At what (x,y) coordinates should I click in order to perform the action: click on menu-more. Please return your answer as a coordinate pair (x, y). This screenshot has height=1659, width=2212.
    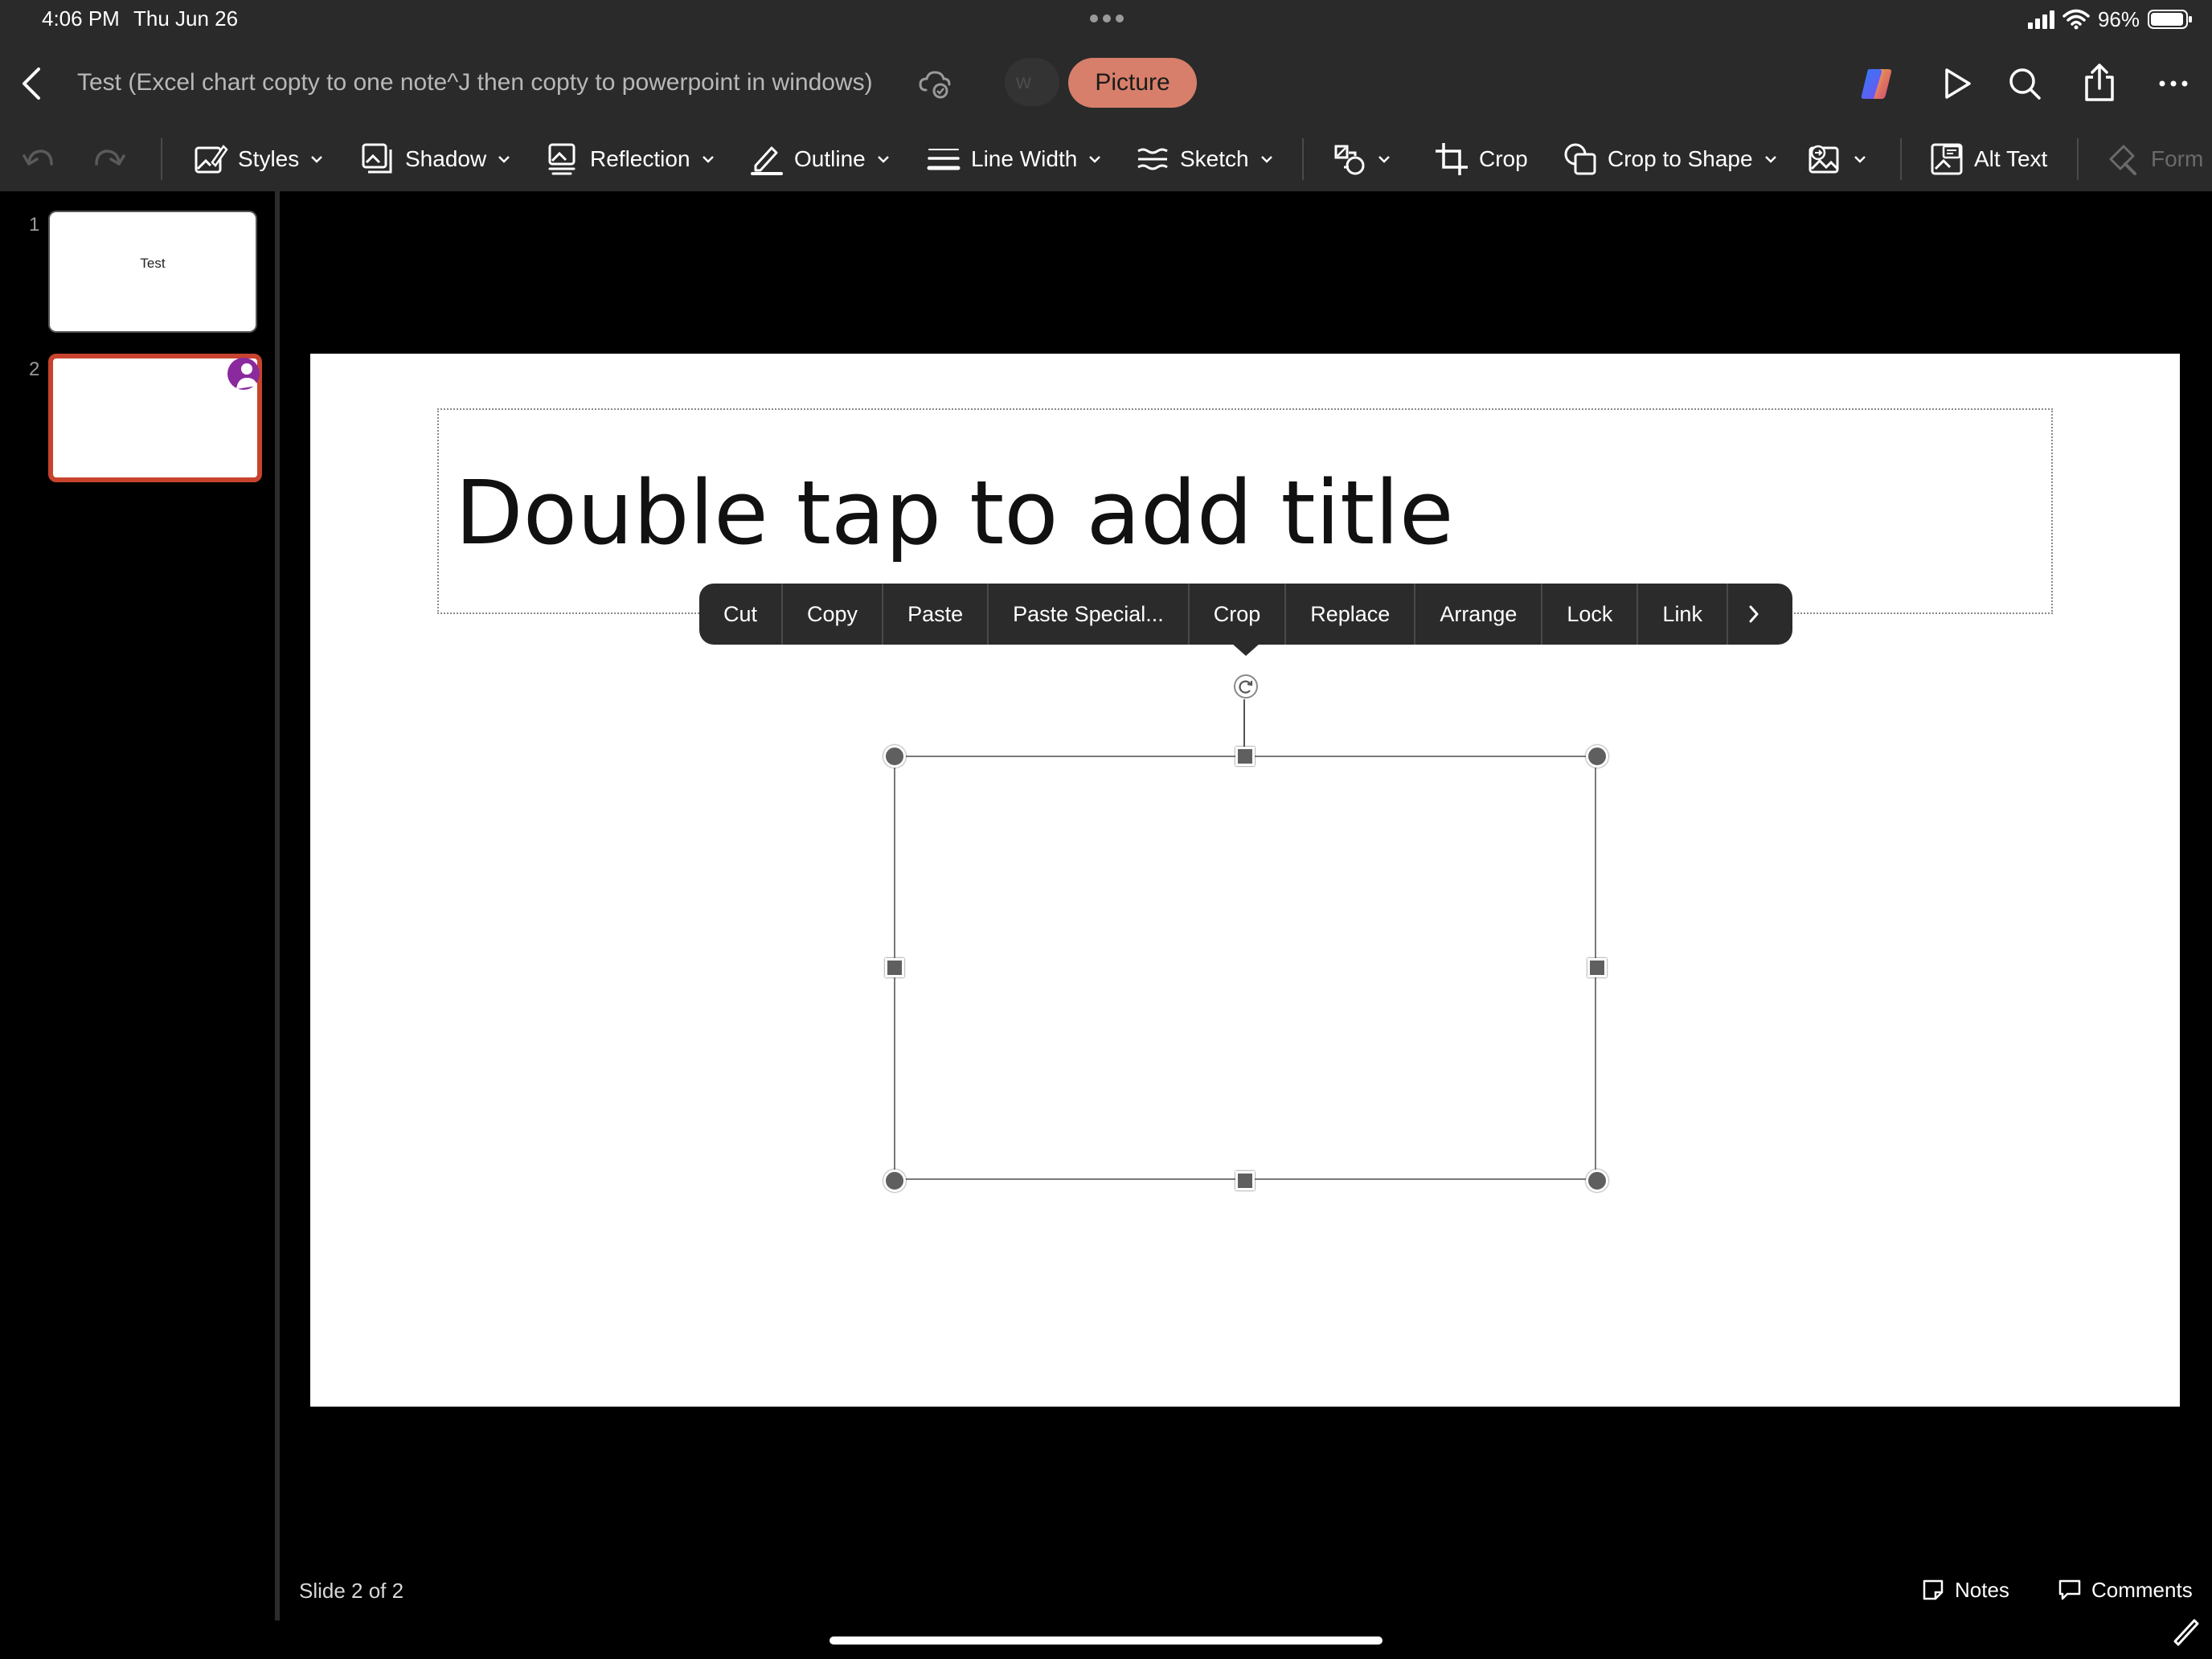
    Looking at the image, I should click on (1754, 614).